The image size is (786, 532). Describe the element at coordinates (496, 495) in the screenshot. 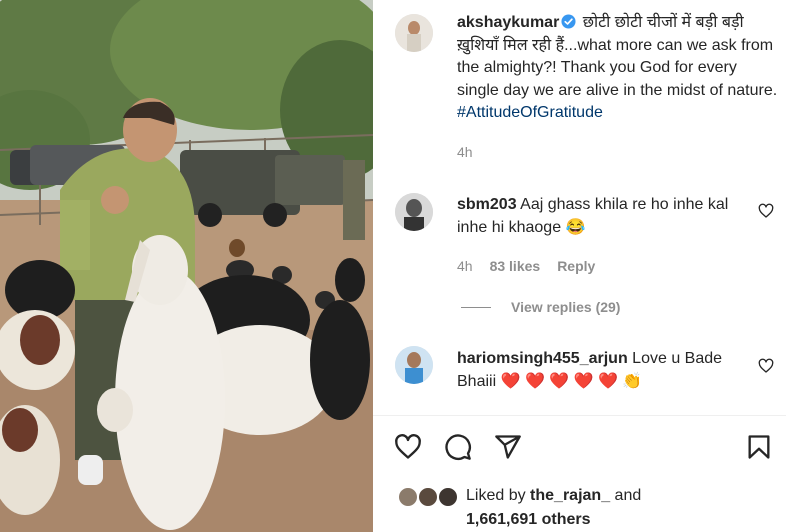

I see `likes-prefix: Liked by` at that location.